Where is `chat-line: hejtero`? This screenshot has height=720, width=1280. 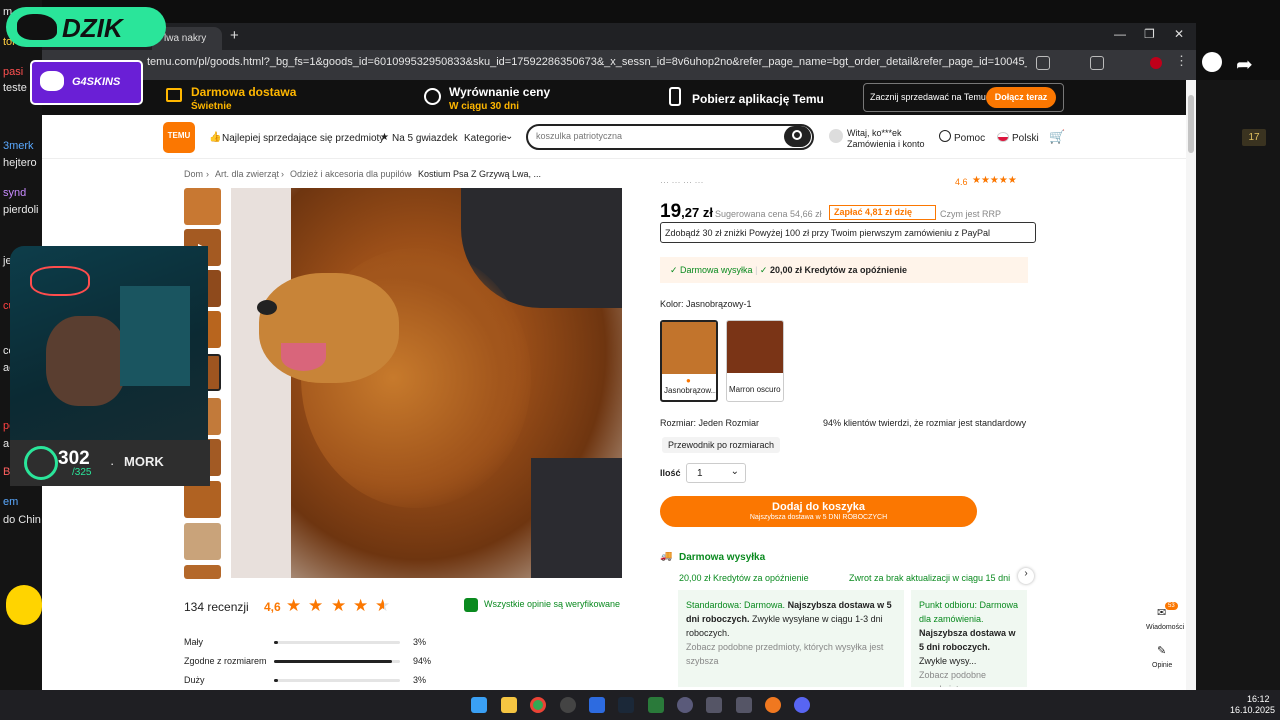
chat-line: hejtero is located at coordinates (20, 163).